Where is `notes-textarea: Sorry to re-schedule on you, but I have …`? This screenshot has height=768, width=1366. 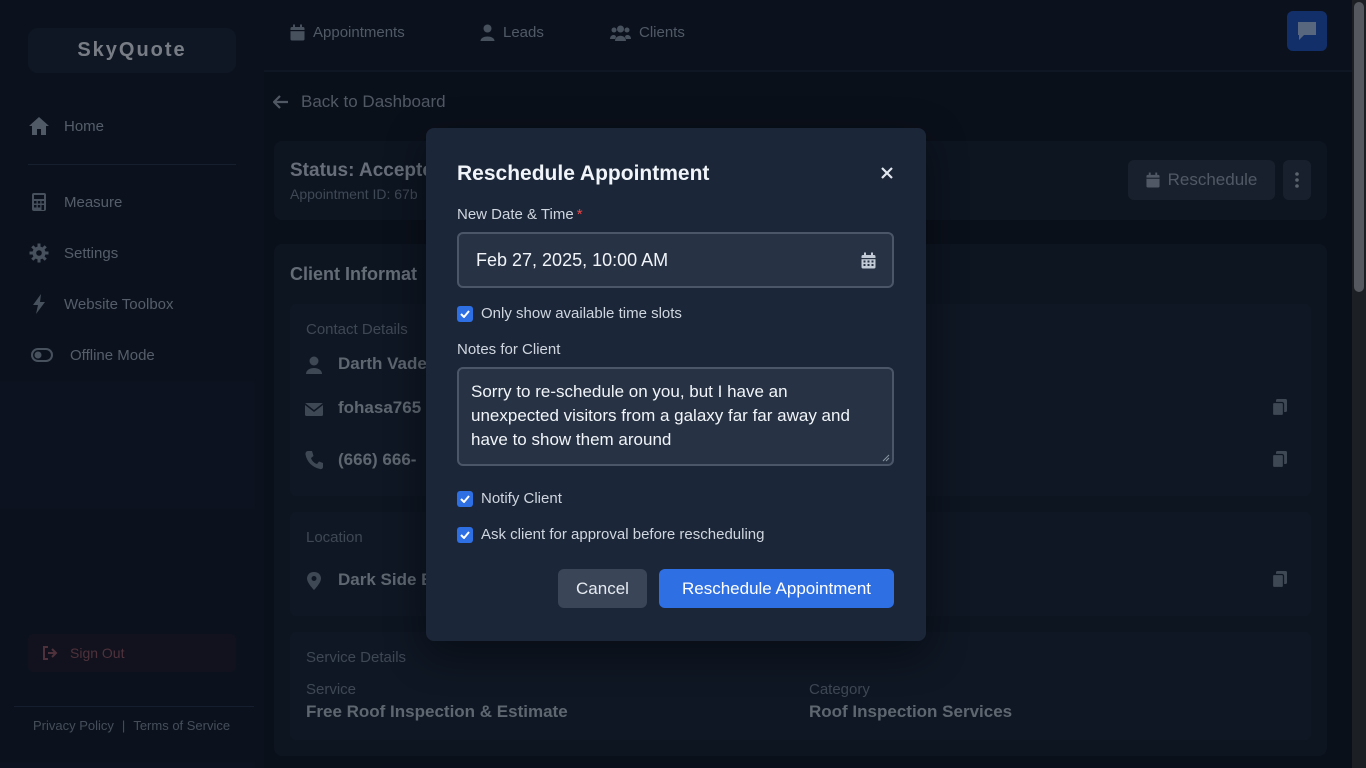 notes-textarea: Sorry to re-schedule on you, but I have … is located at coordinates (675, 416).